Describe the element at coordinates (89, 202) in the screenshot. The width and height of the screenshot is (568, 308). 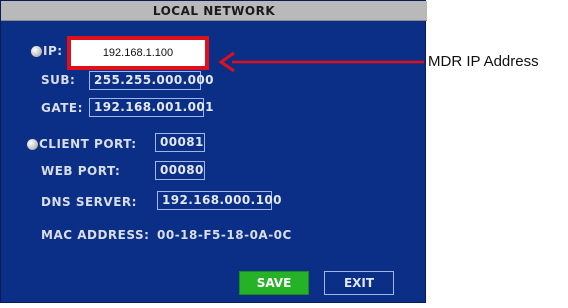
I see `dns-server-label: DNS SERVER:` at that location.